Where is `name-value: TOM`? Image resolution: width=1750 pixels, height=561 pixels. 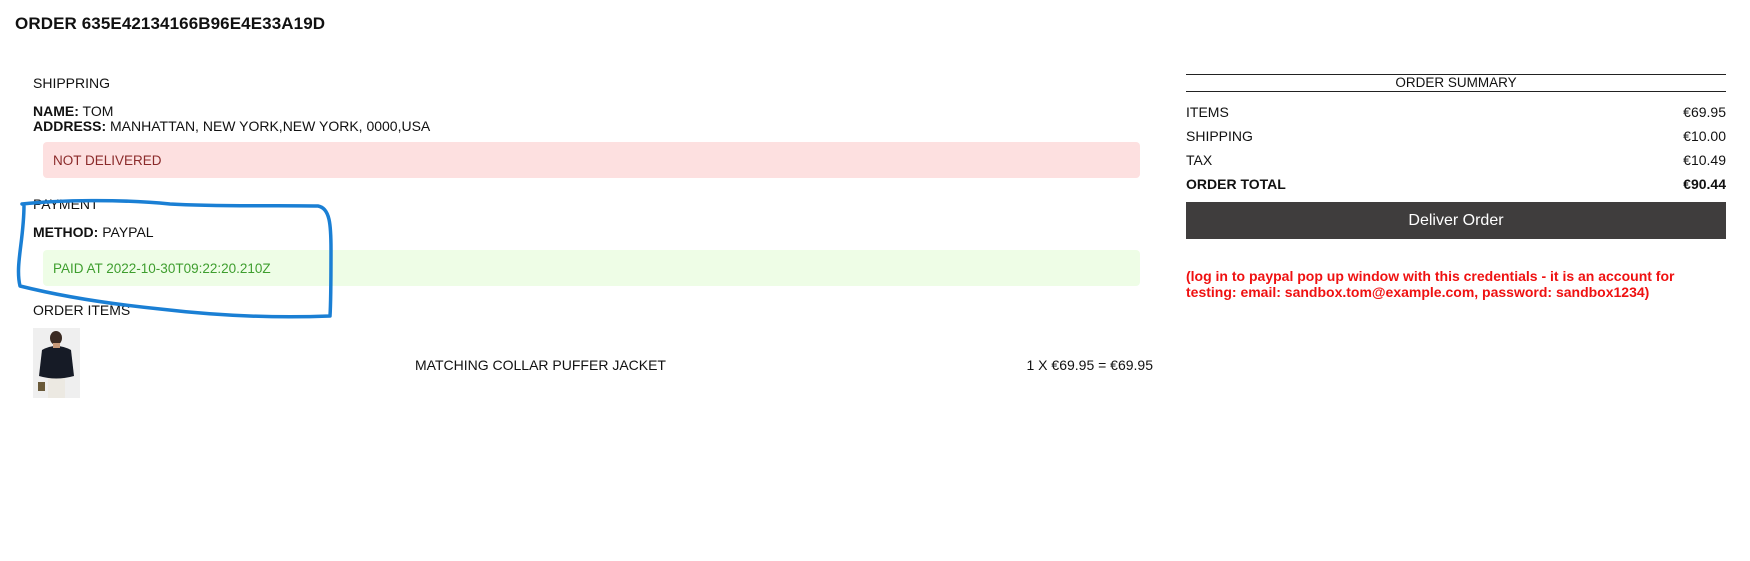
name-value: TOM is located at coordinates (98, 111).